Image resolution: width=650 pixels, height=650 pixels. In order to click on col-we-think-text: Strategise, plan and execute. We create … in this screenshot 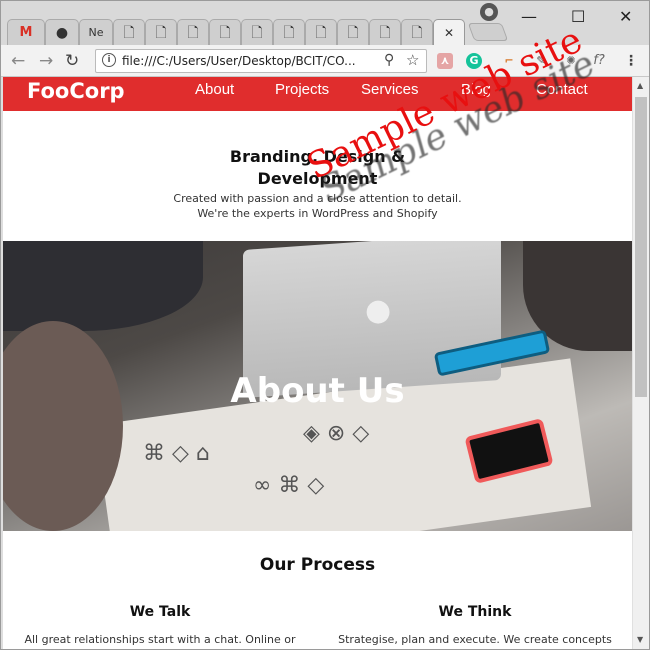, I will do `click(475, 639)`.